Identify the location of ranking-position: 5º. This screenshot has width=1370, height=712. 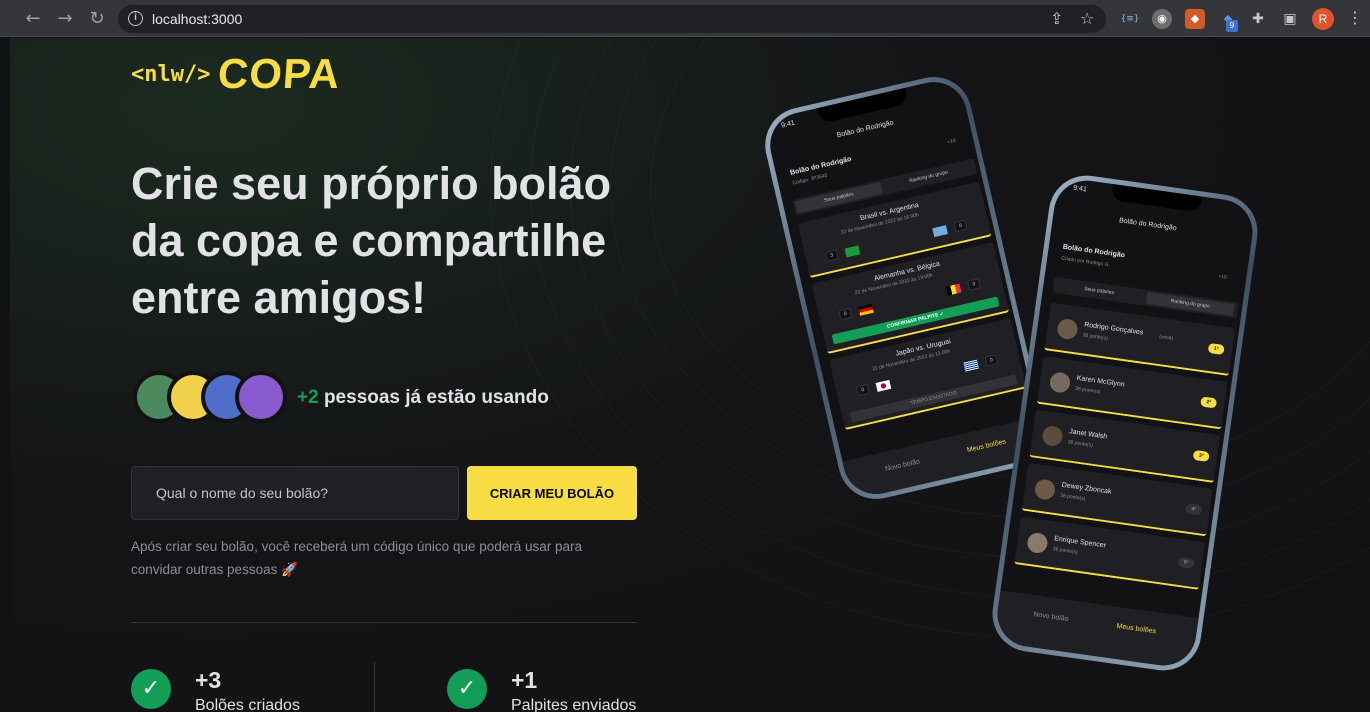
(1186, 562).